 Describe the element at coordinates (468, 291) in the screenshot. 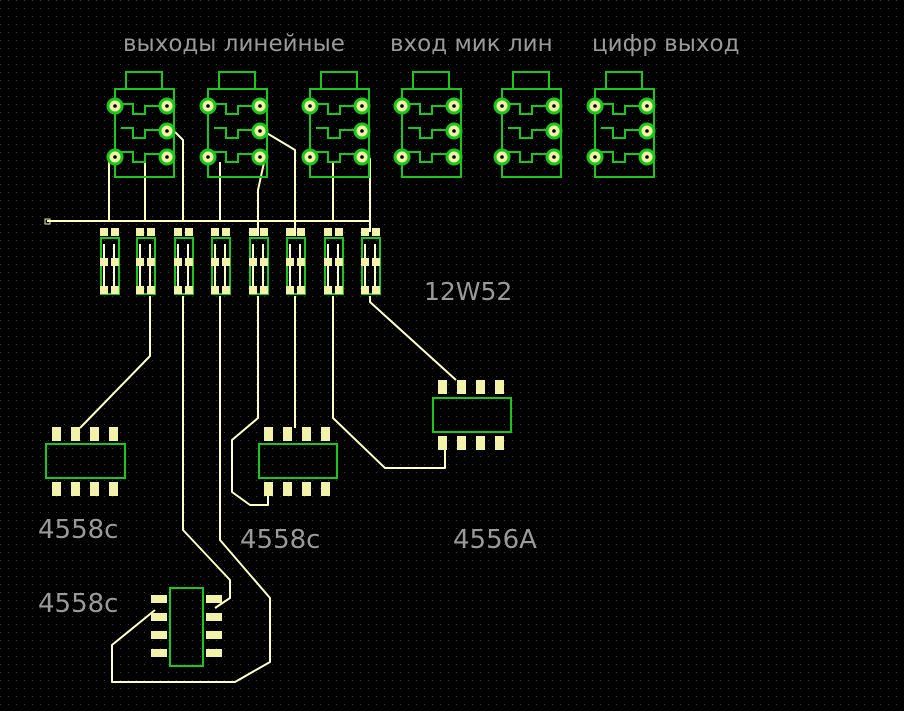

I see `switch-label: 12W52` at that location.